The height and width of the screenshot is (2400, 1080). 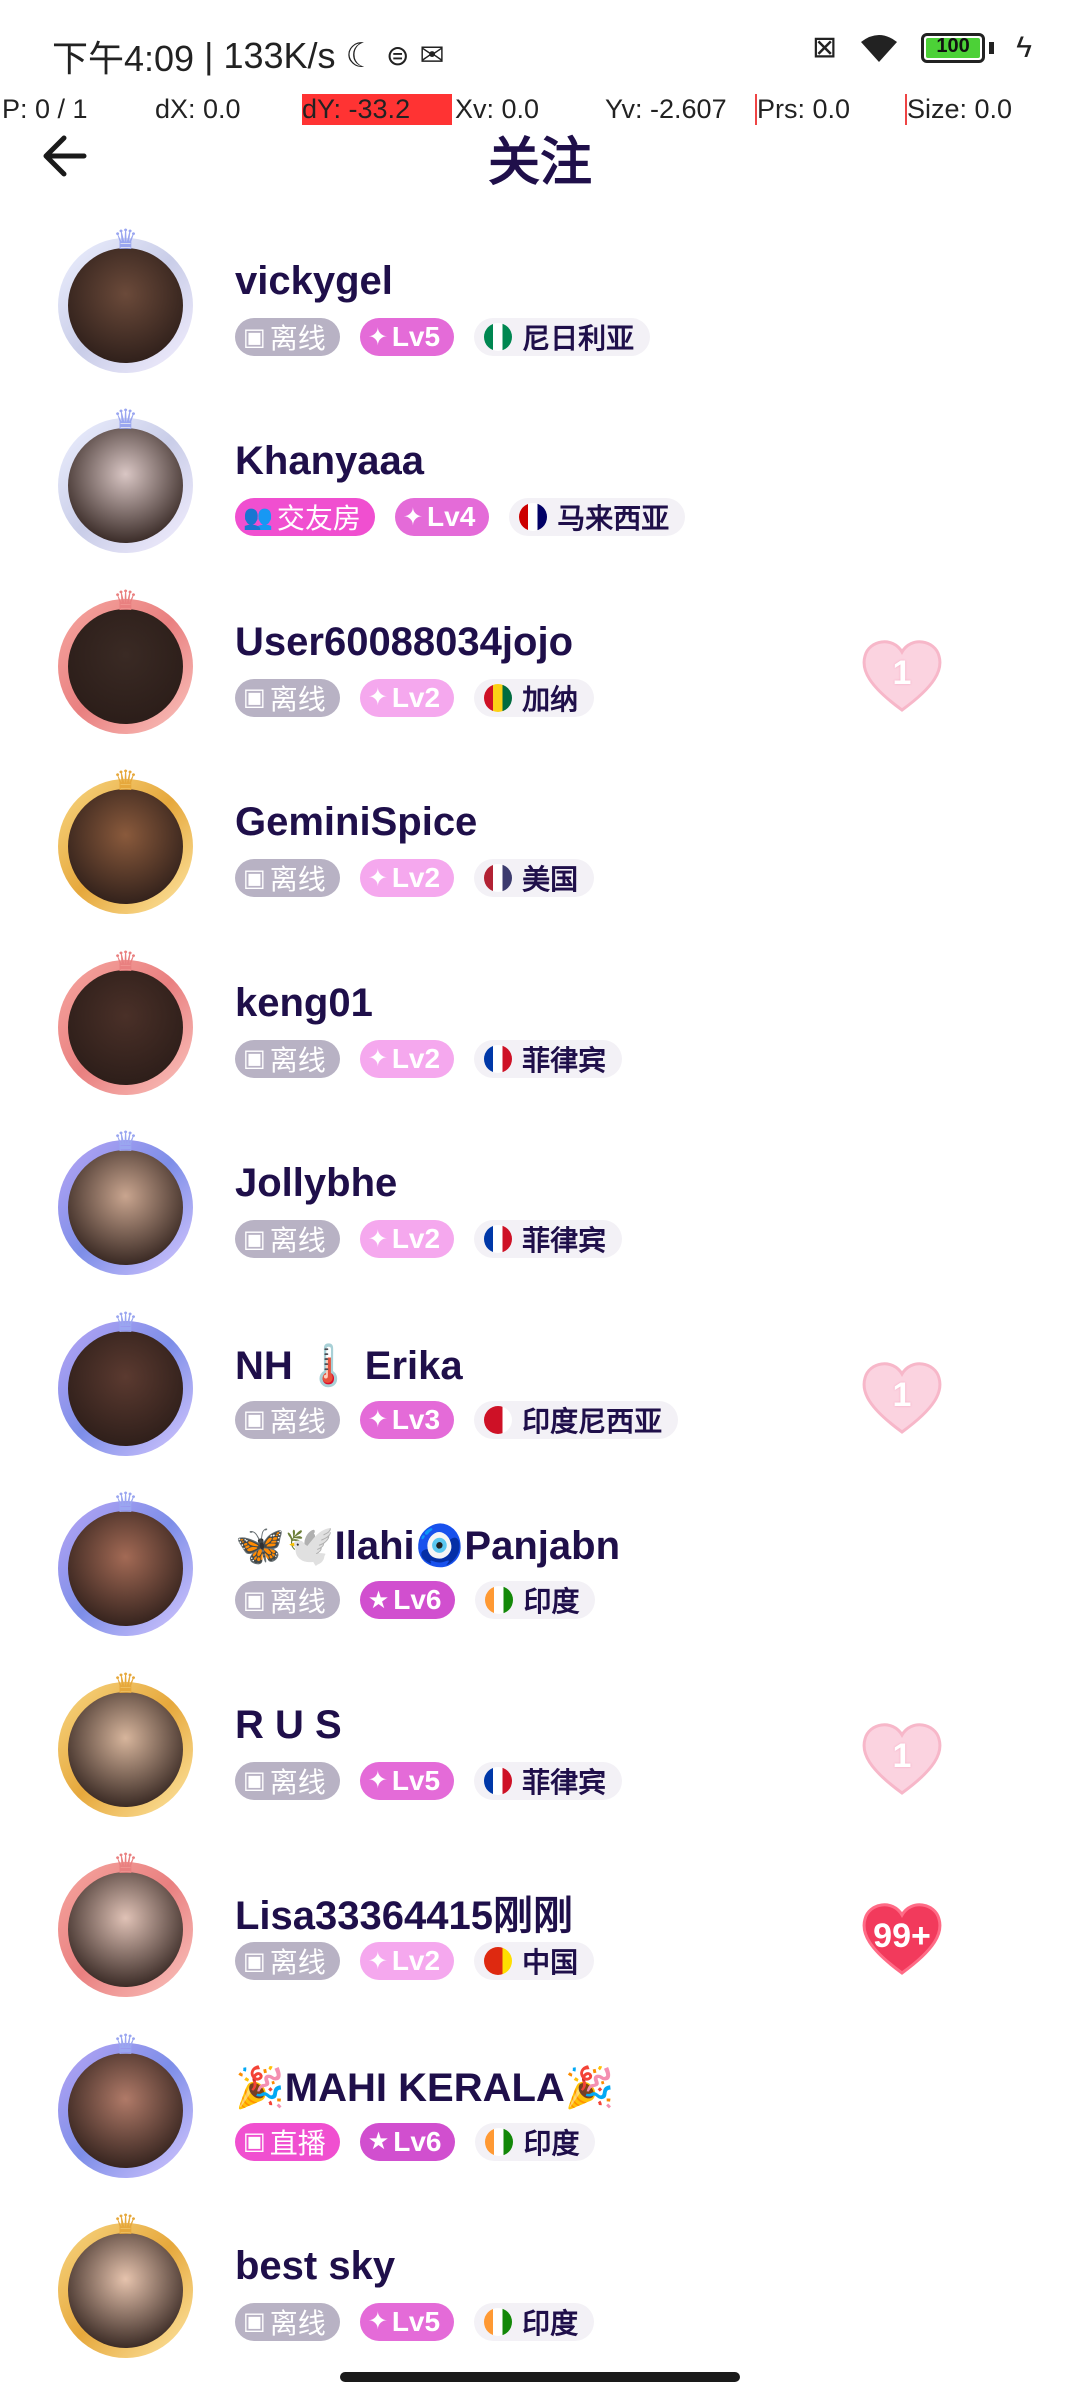 I want to click on home-indicator, so click(x=540, y=2377).